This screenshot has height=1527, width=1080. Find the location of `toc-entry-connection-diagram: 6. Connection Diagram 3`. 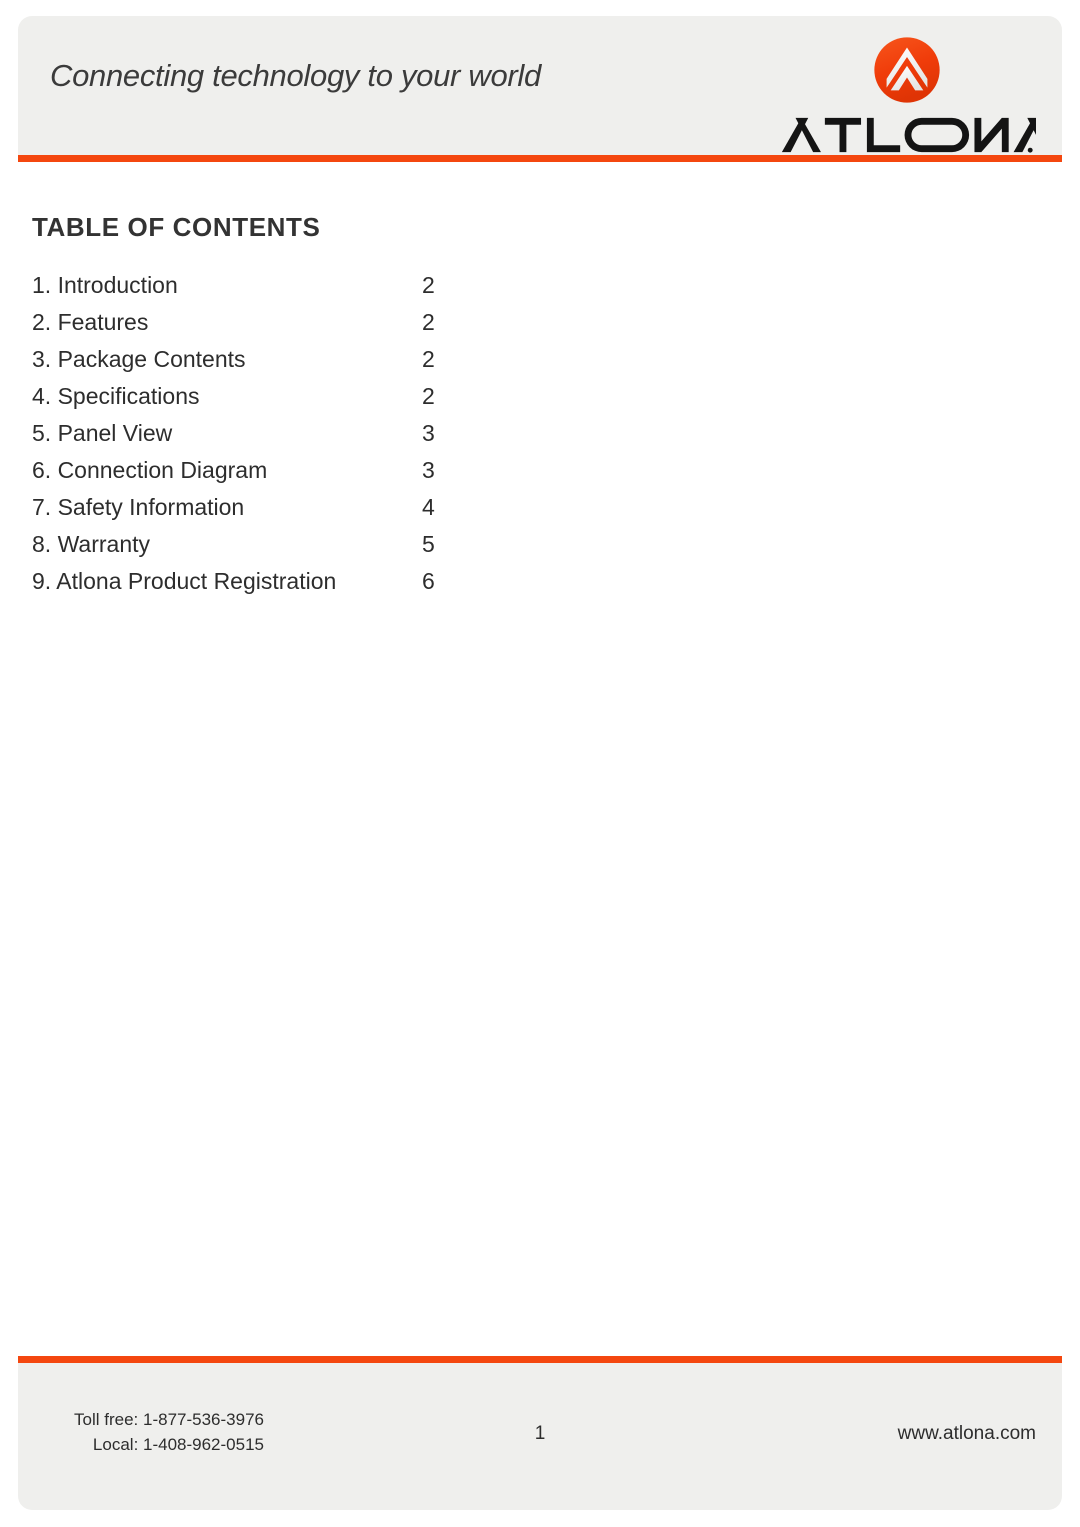

toc-entry-connection-diagram: 6. Connection Diagram 3 is located at coordinates (262, 475).